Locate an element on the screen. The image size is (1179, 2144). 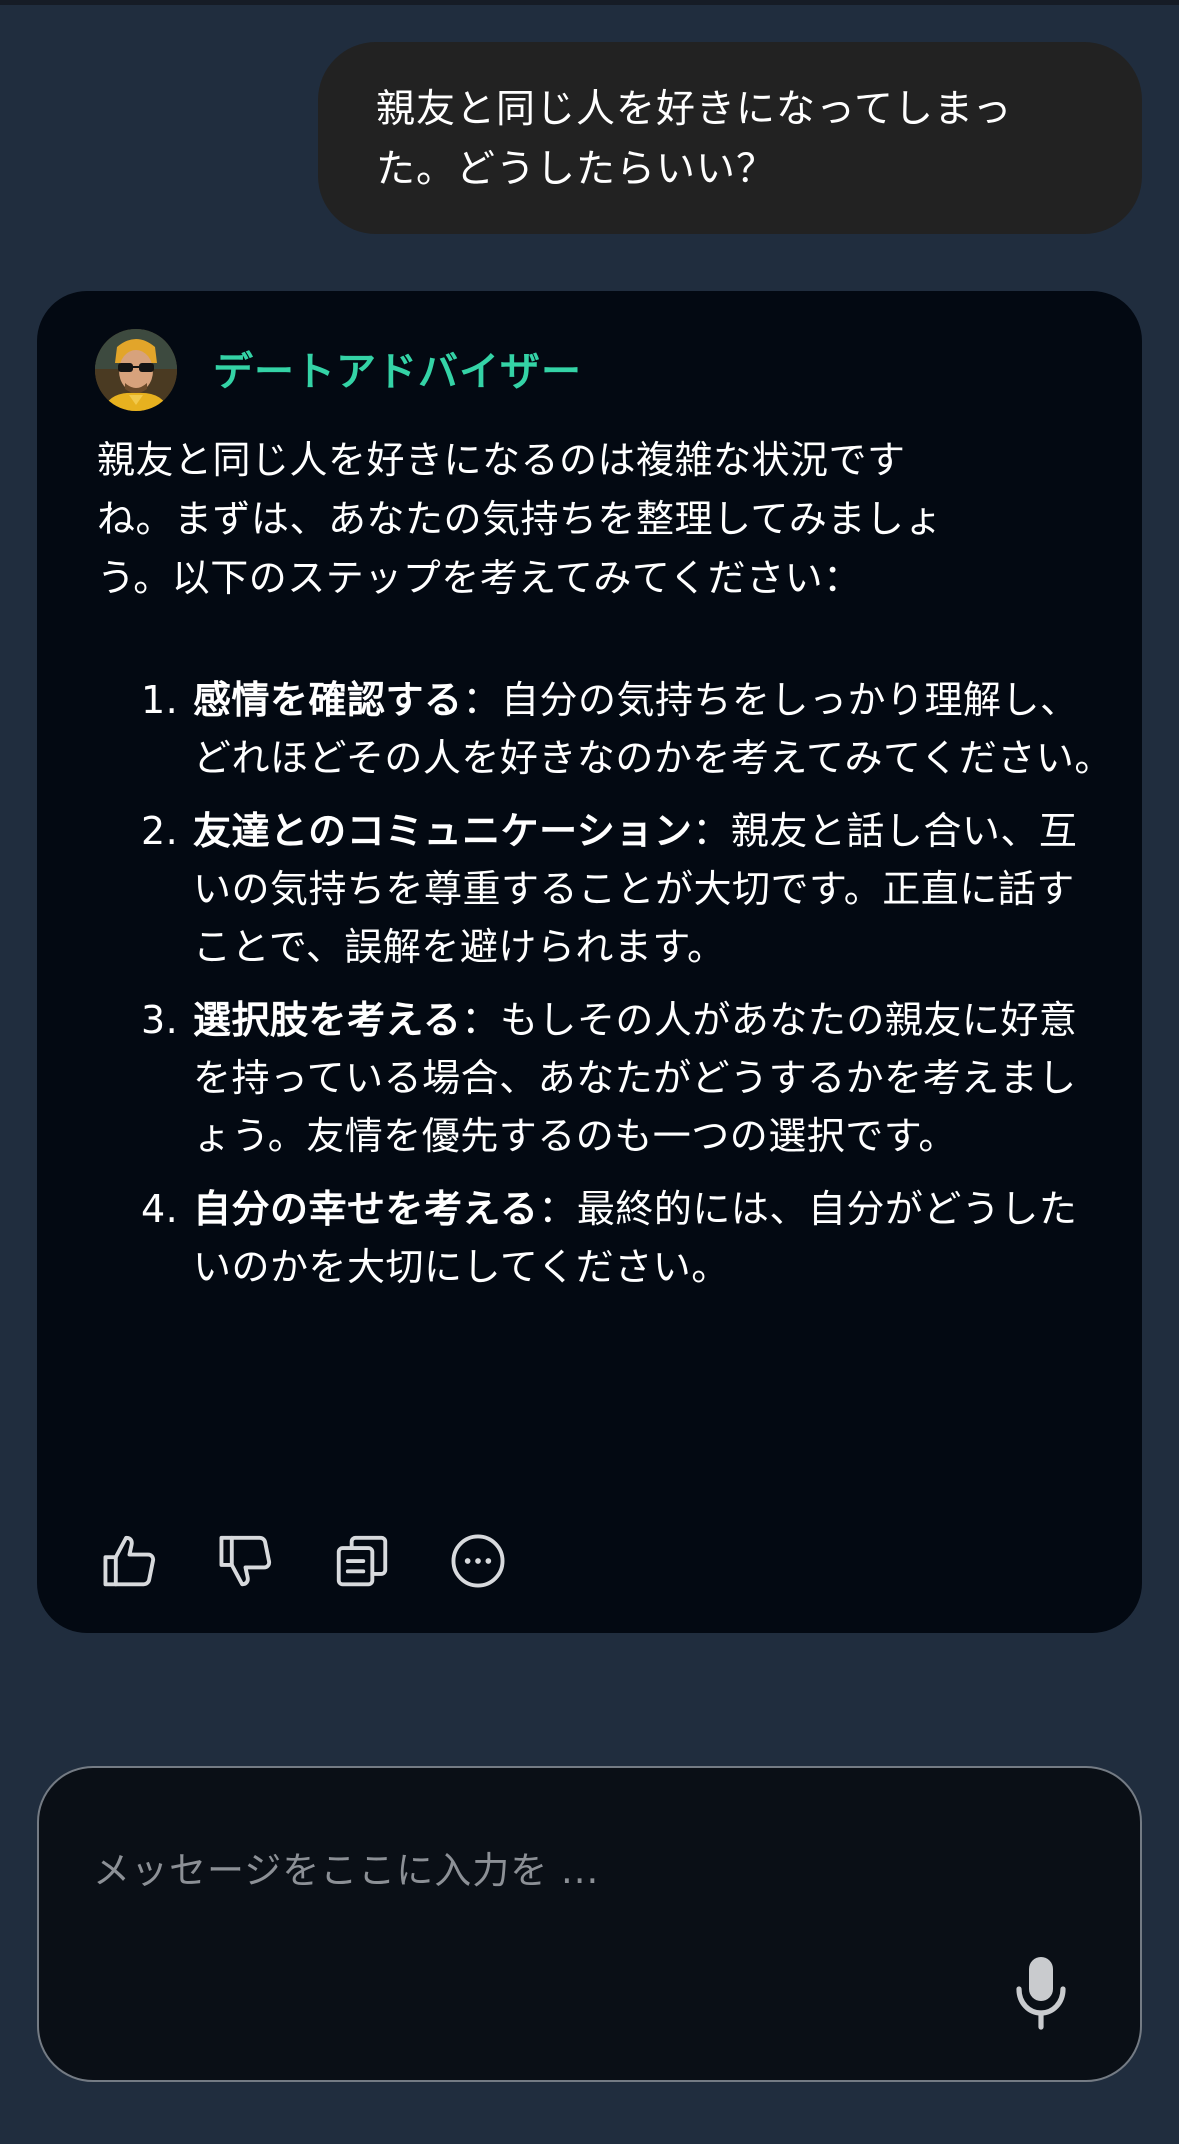
avatar is located at coordinates (136, 370).